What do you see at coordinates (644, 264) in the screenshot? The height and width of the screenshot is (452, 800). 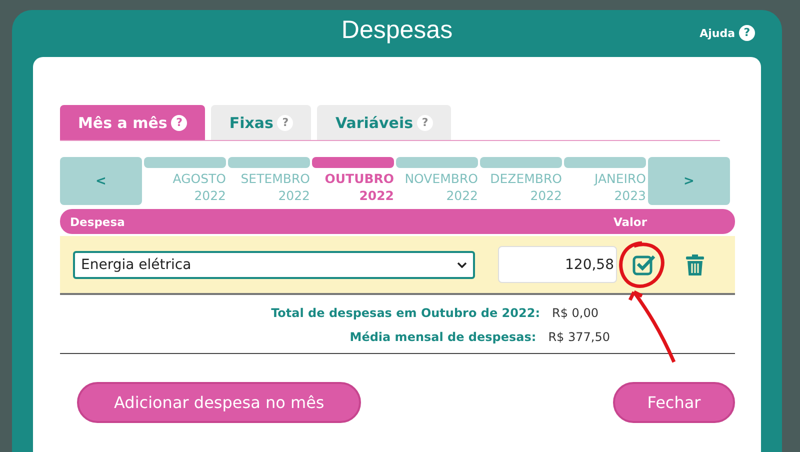 I see `checkbox-icon` at bounding box center [644, 264].